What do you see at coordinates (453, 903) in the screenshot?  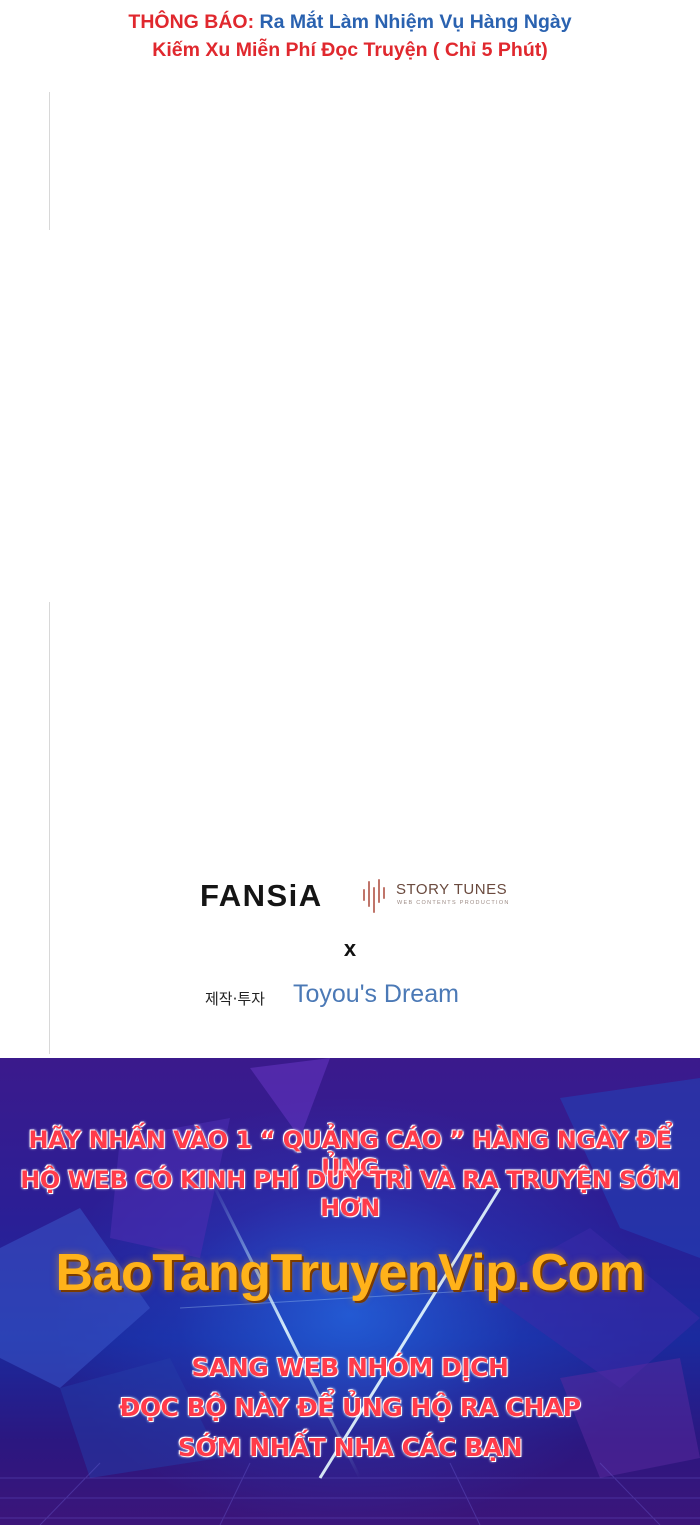 I see `story-tunes-subtitle: WEB CONTENTS PRODUCTION` at bounding box center [453, 903].